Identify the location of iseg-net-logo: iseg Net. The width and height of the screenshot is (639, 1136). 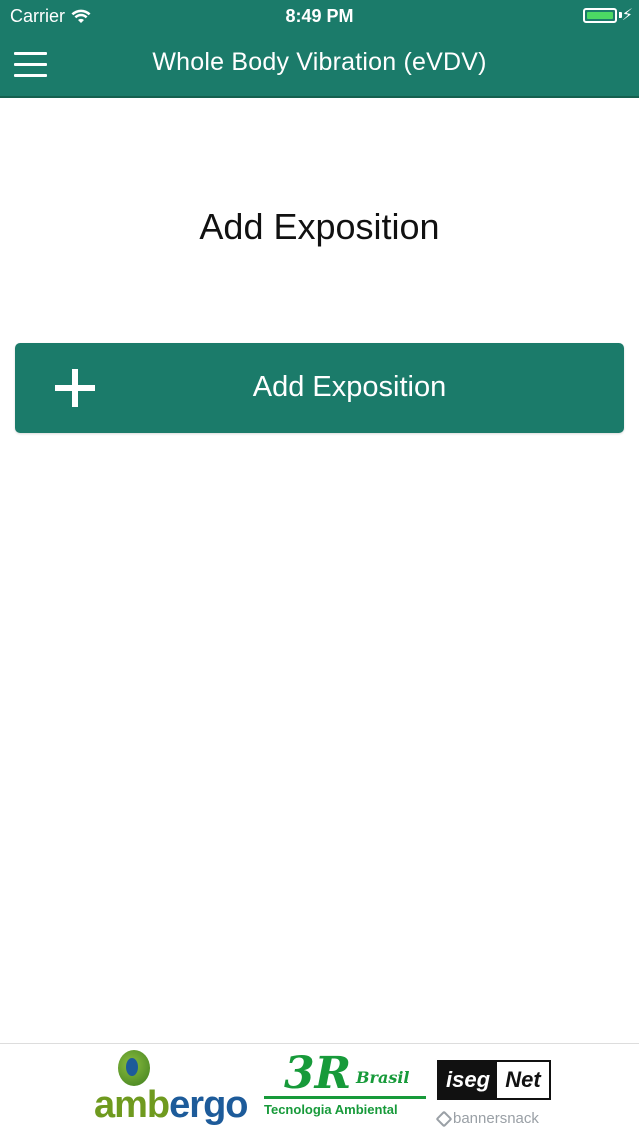
(494, 1080).